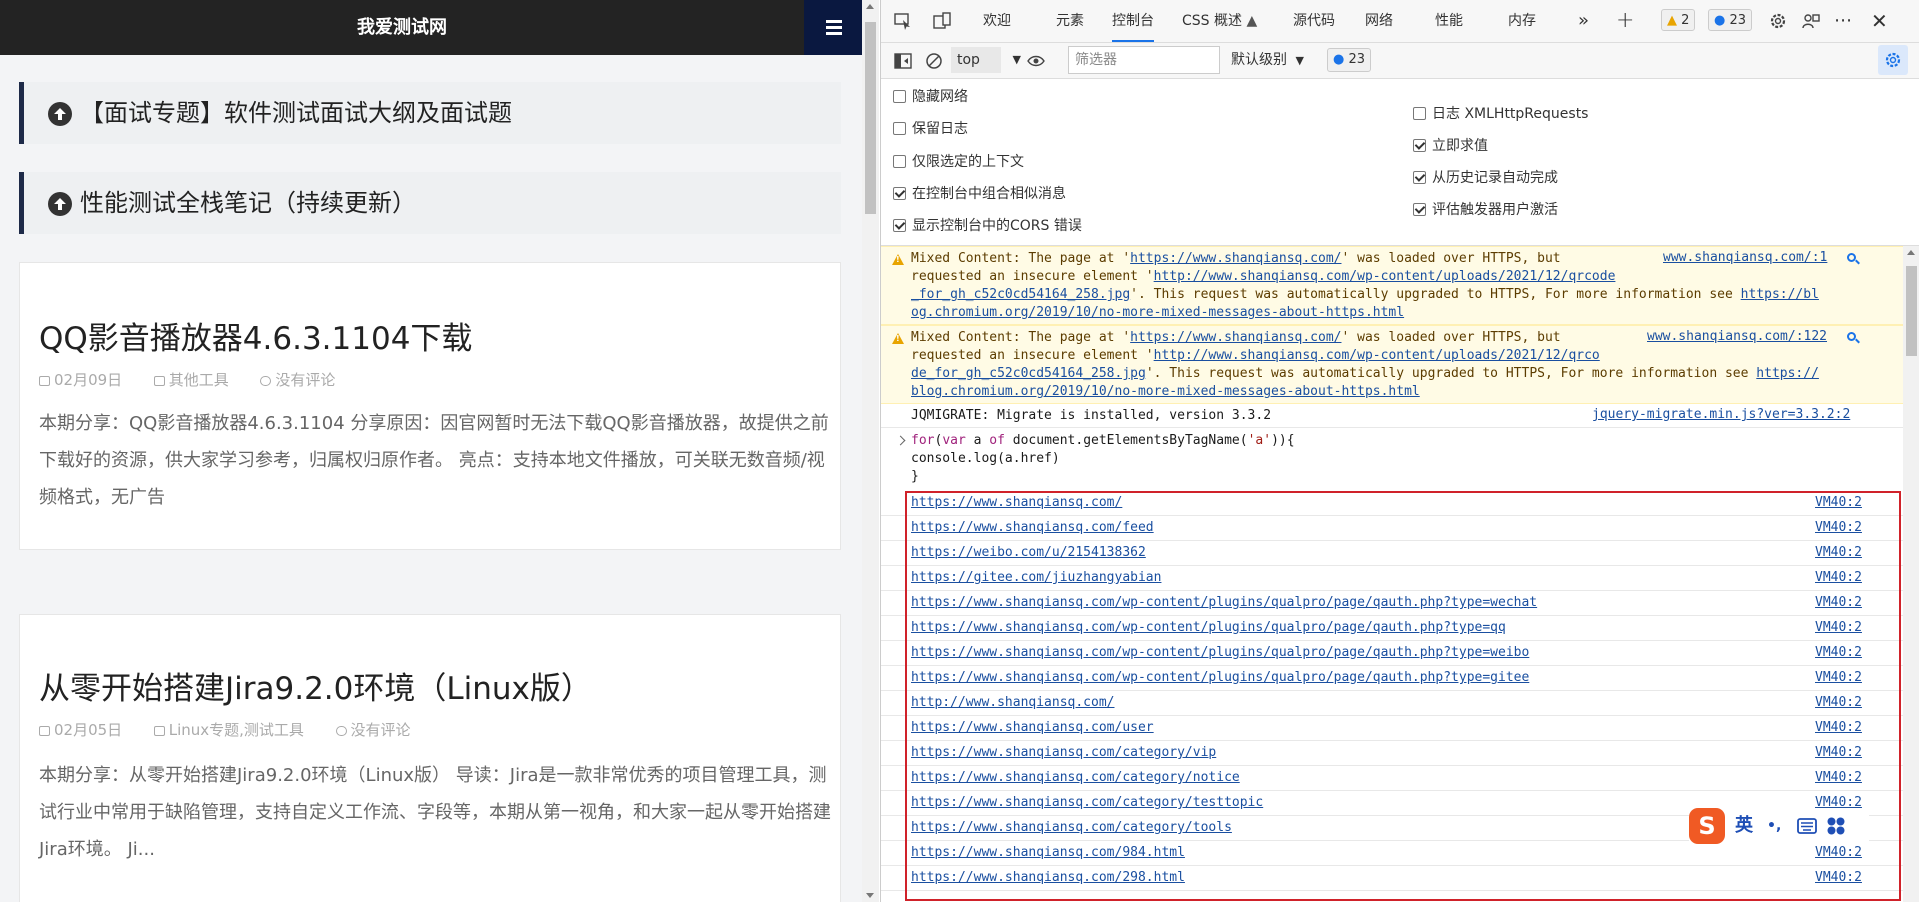 This screenshot has width=1919, height=902. What do you see at coordinates (1787, 373) in the screenshot?
I see `warning-link: https://` at bounding box center [1787, 373].